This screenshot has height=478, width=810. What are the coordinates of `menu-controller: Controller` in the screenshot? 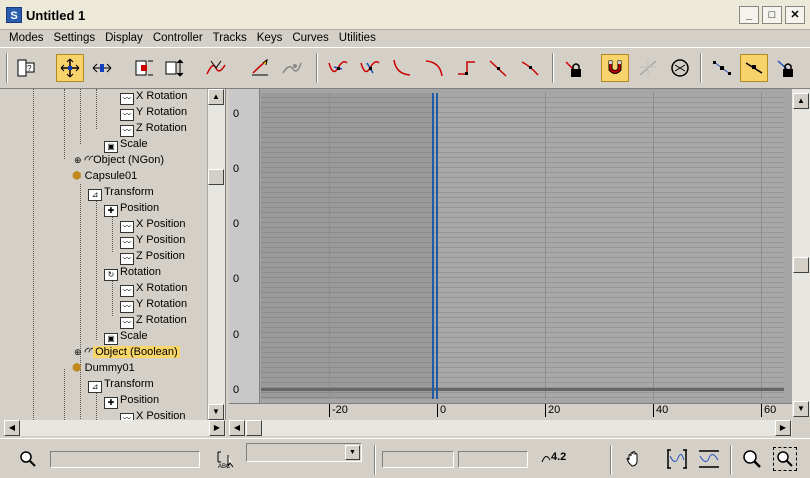 It's located at (178, 38).